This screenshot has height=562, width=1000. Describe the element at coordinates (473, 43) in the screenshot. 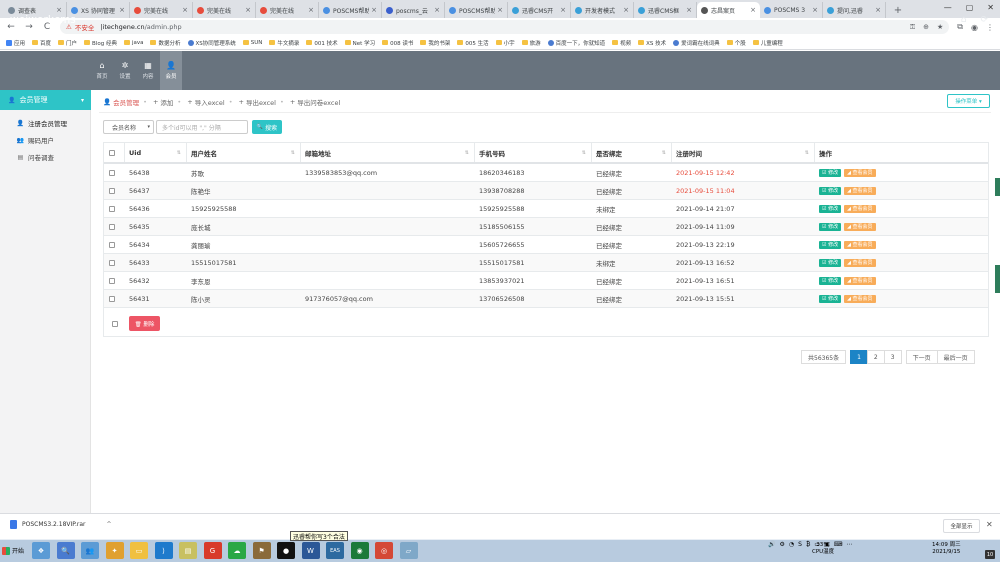

I see `bookmark-item: 005 生活` at that location.